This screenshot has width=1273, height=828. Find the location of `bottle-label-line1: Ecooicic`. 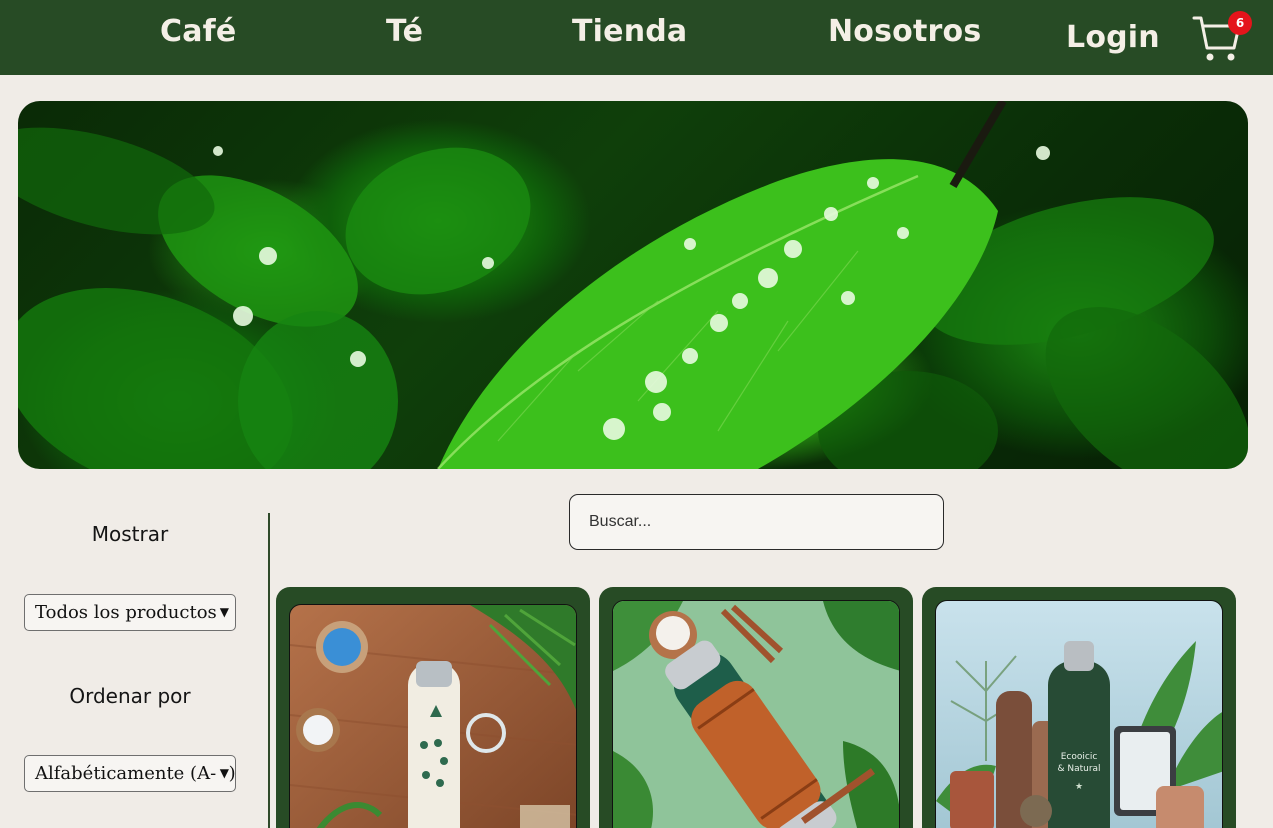

bottle-label-line1: Ecooicic is located at coordinates (1079, 757).